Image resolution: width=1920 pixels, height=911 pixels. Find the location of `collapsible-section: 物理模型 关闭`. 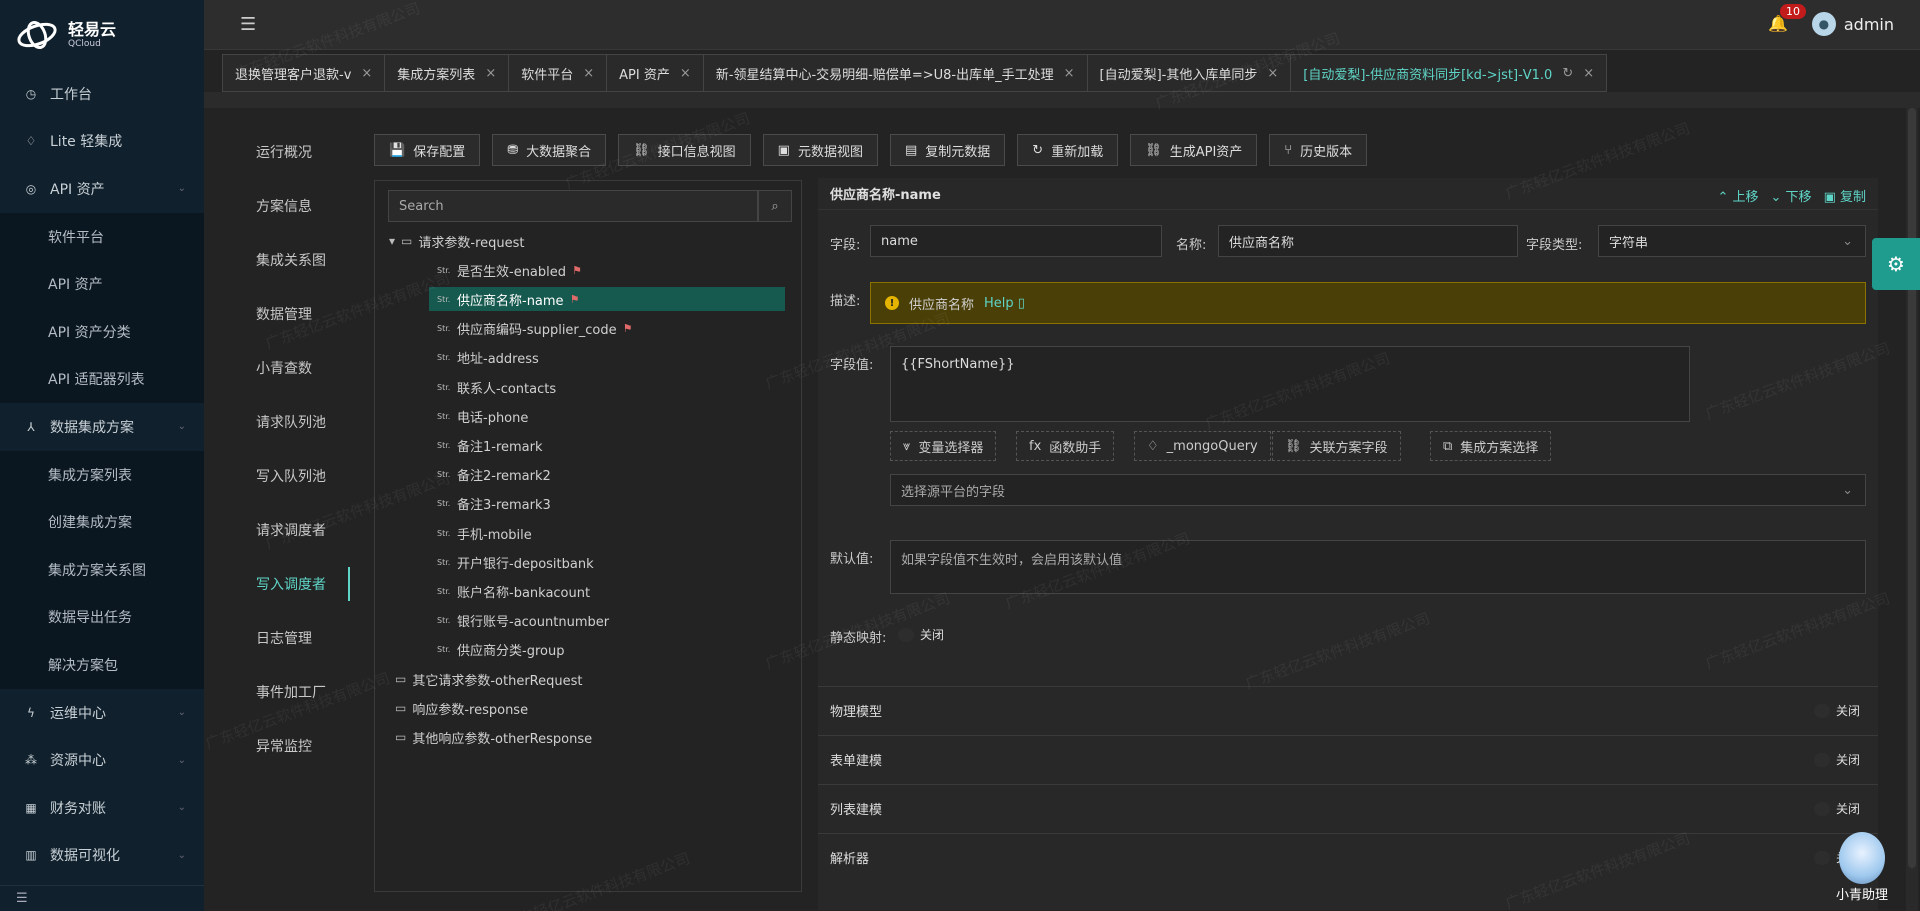

collapsible-section: 物理模型 关闭 is located at coordinates (1348, 710).